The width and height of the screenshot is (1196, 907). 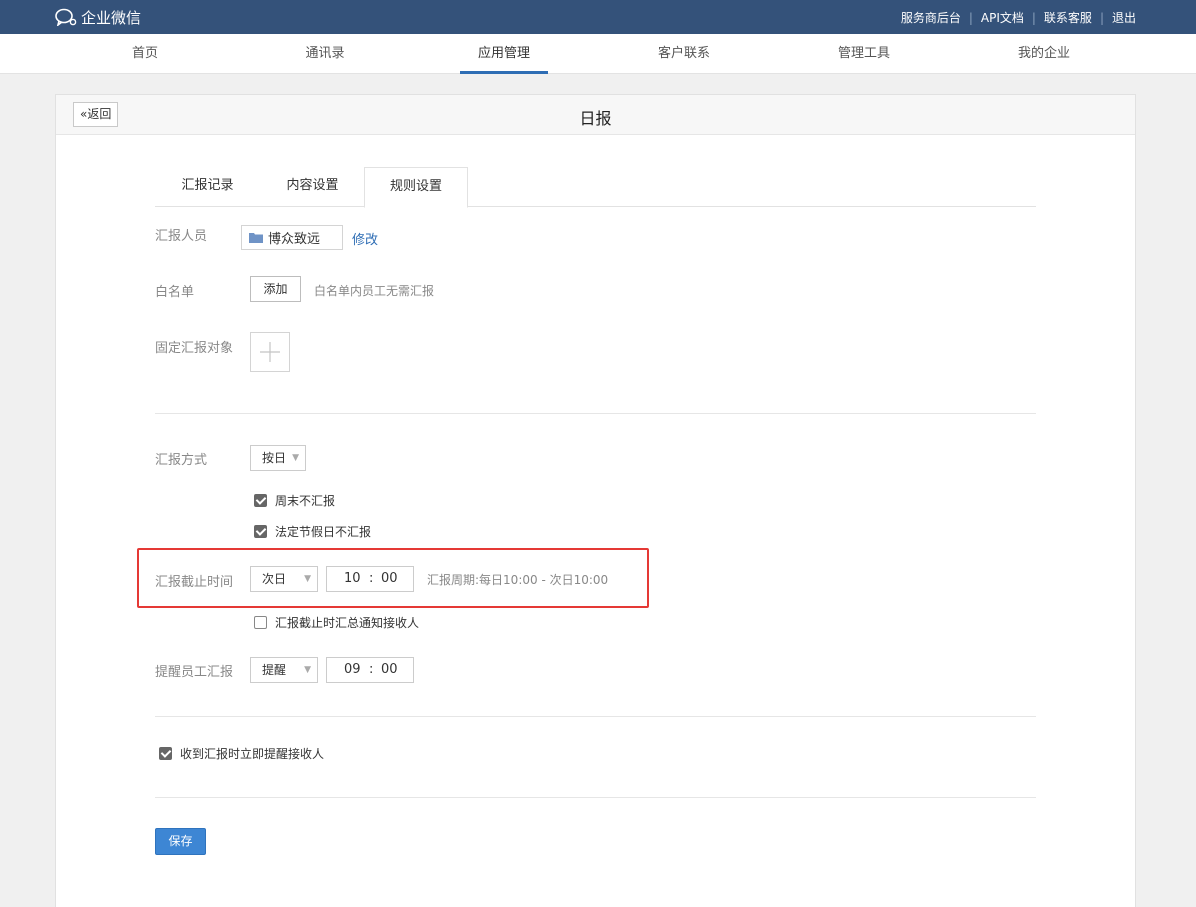 I want to click on tab-report-records: 汇报记录, so click(x=207, y=187).